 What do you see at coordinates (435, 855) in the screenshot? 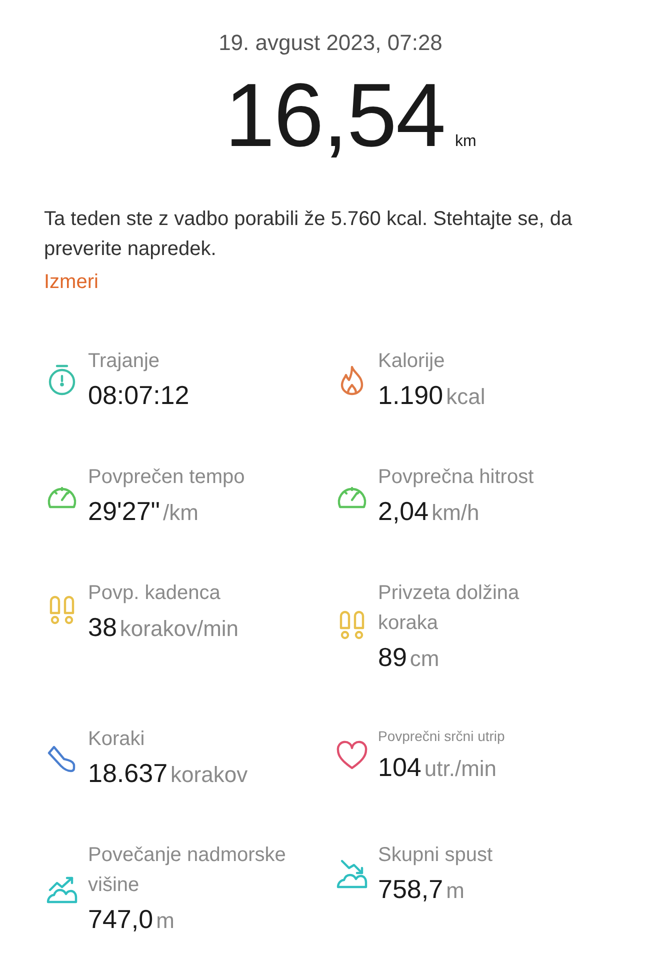
I see `stat-label: Skupni spust` at bounding box center [435, 855].